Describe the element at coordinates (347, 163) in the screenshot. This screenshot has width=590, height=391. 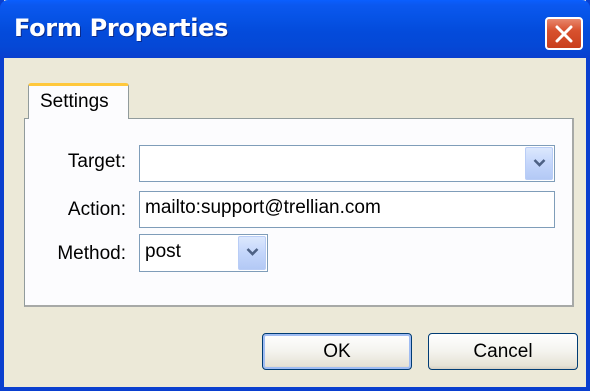
I see `target-dropdown` at that location.